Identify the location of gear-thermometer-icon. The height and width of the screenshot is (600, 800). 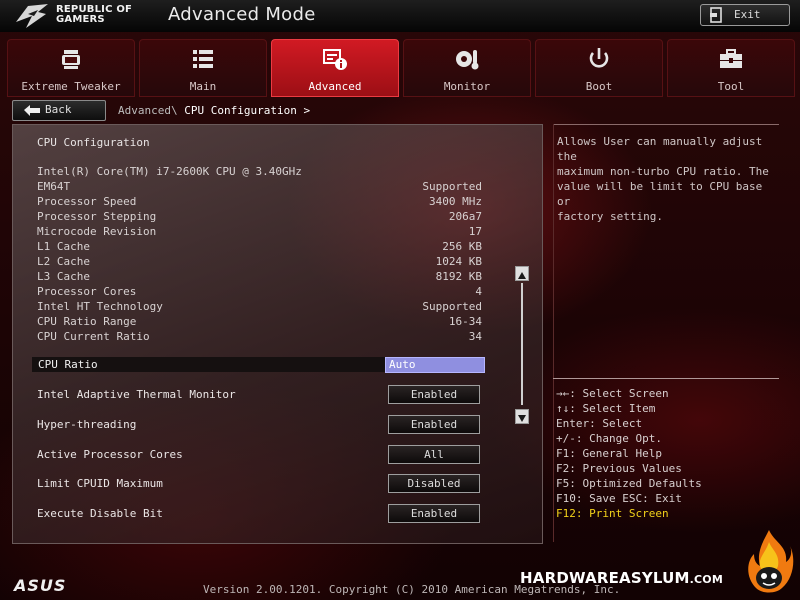
(467, 60).